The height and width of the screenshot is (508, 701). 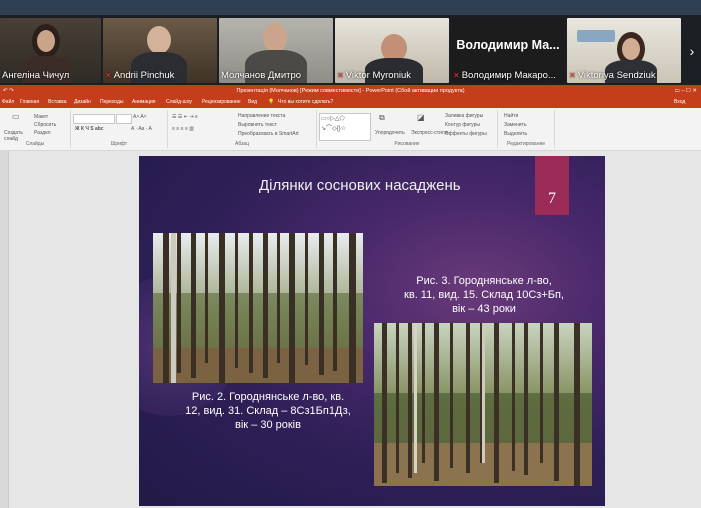 What do you see at coordinates (119, 129) in the screenshot?
I see `ribbon-group-font: A˄ A˅ Ж К Ч S abc A · Aa · A Шрифт` at bounding box center [119, 129].